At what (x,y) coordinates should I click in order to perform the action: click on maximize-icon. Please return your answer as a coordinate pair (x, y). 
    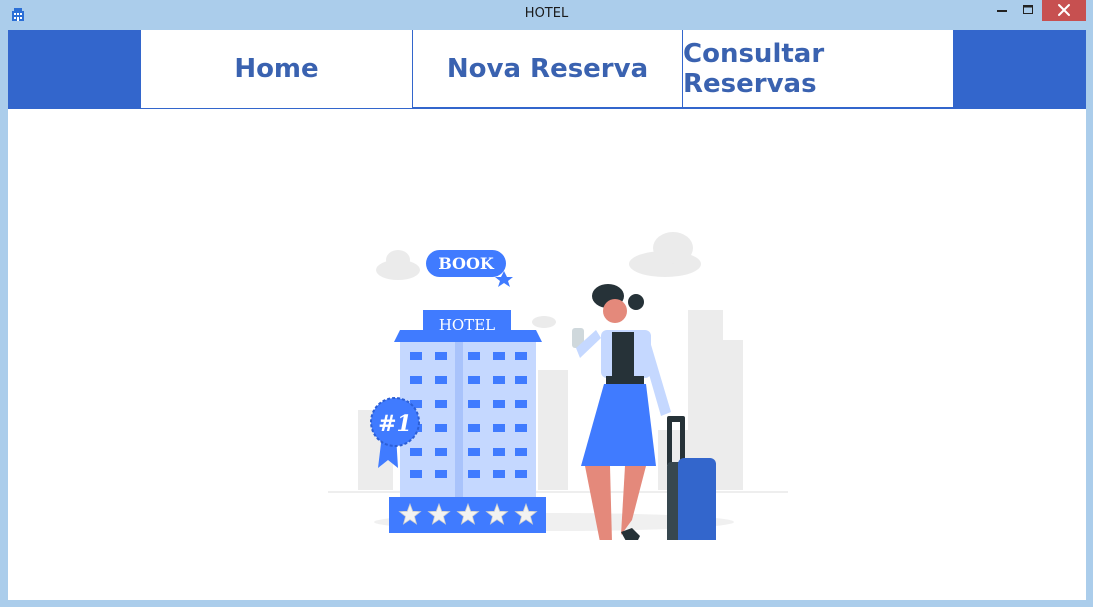
    Looking at the image, I should click on (1028, 9).